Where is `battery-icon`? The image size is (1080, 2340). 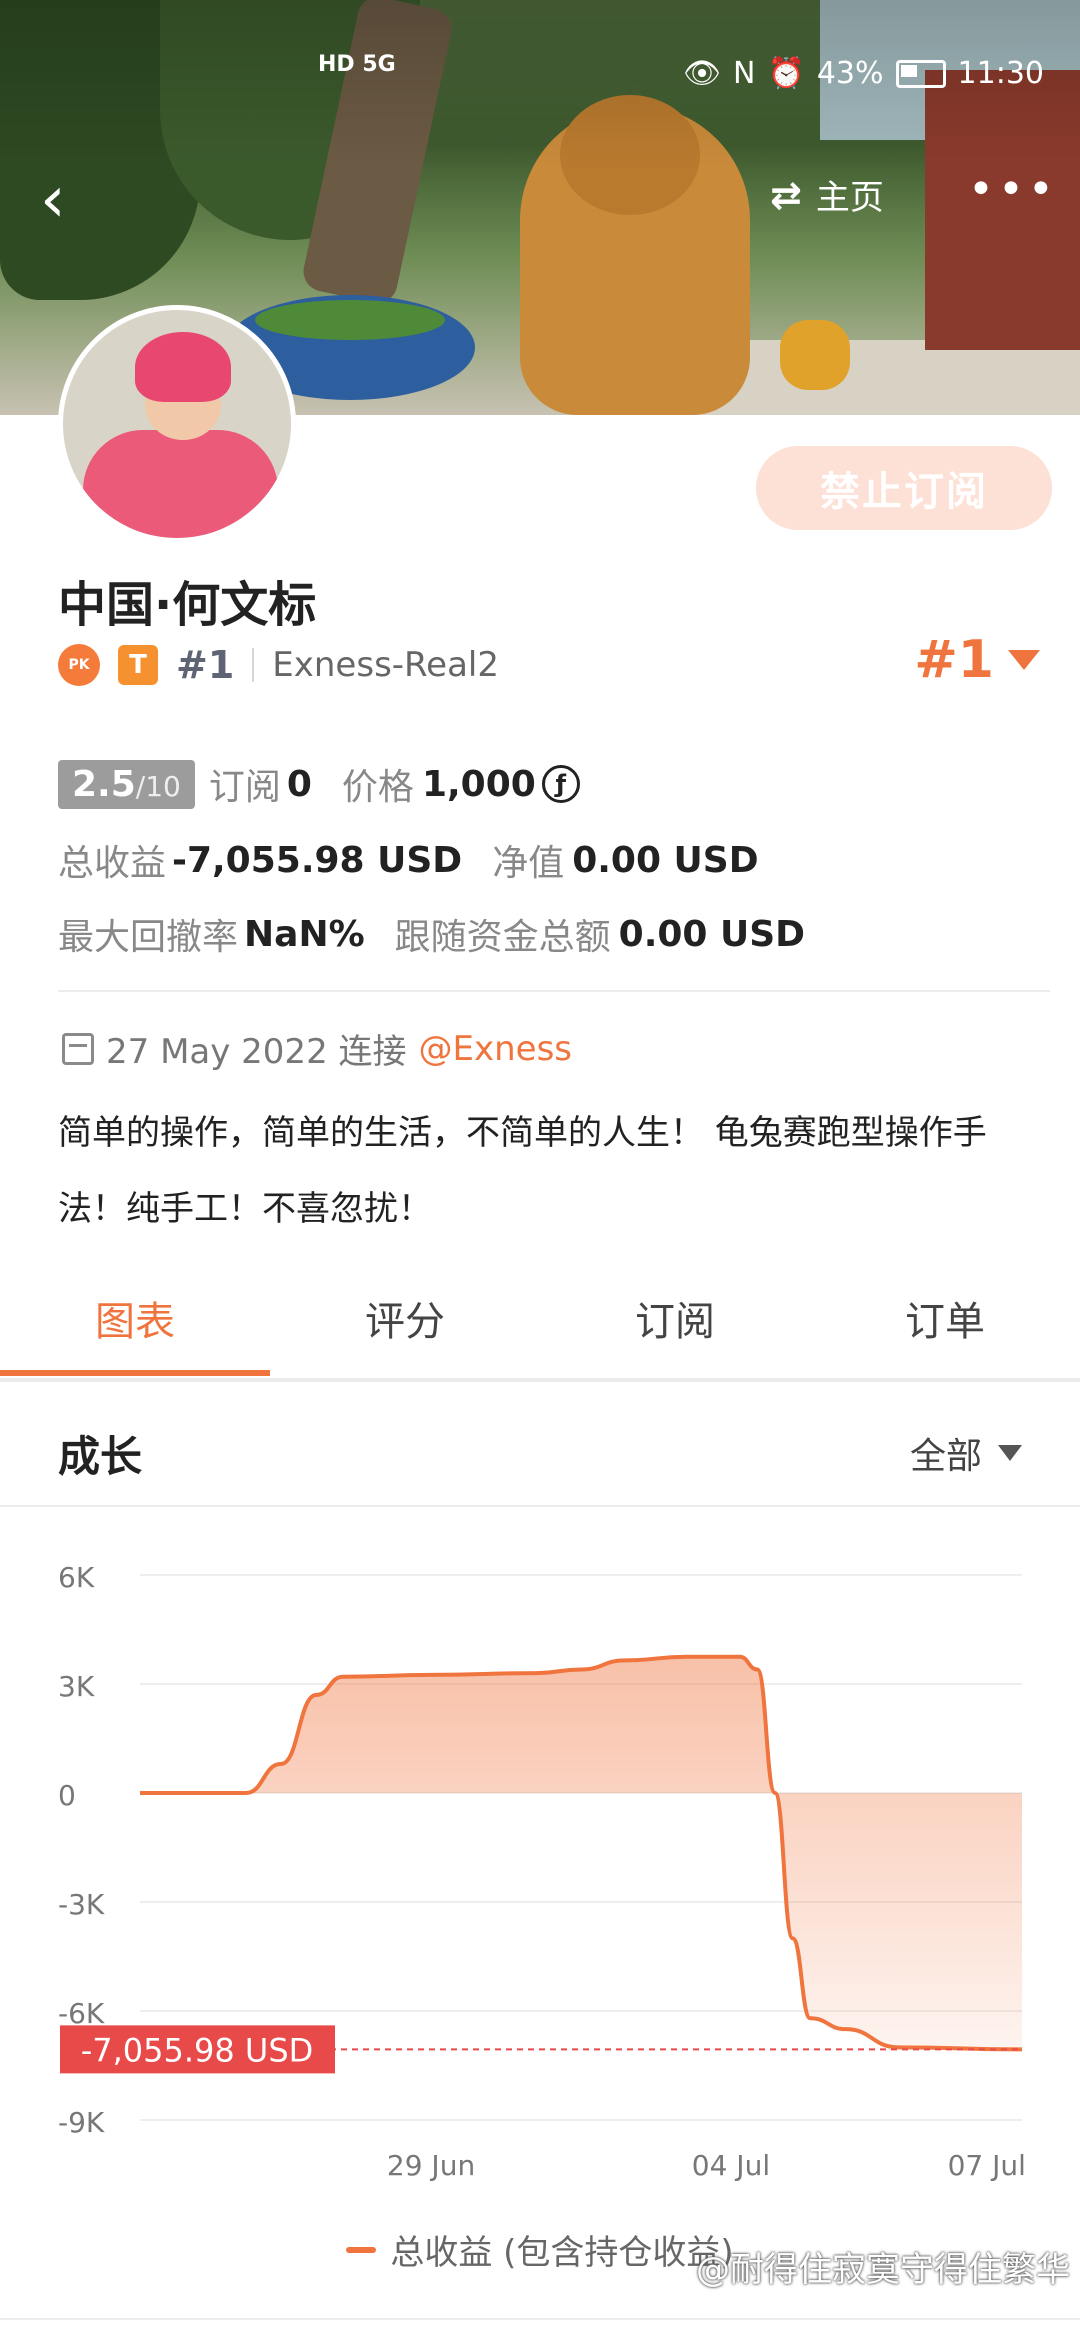
battery-icon is located at coordinates (920, 73).